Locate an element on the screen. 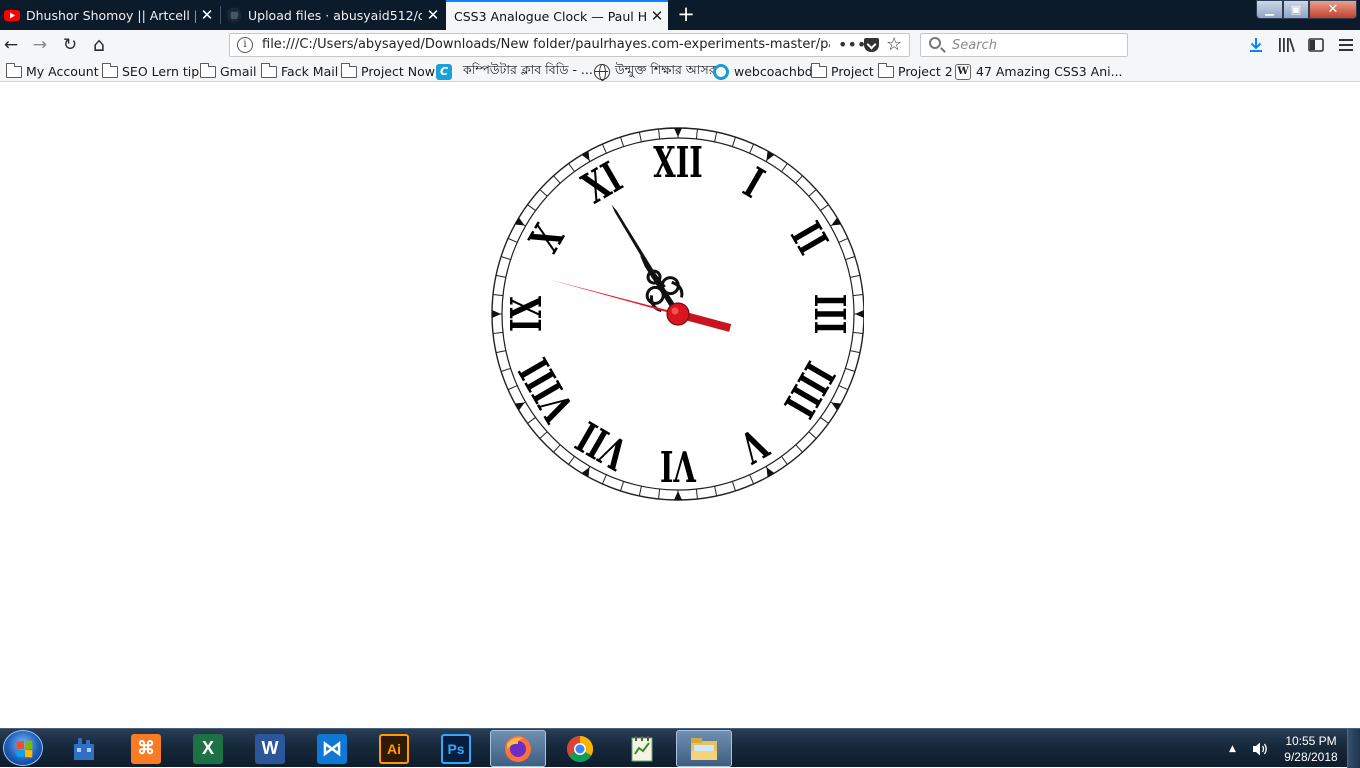 Image resolution: width=1360 pixels, height=768 pixels. home-icon: ⌂ is located at coordinates (99, 45).